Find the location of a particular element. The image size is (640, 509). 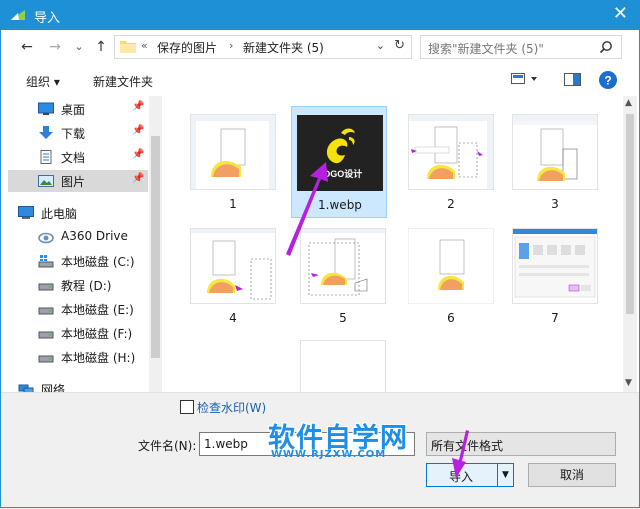

file-name: 6 is located at coordinates (451, 318).